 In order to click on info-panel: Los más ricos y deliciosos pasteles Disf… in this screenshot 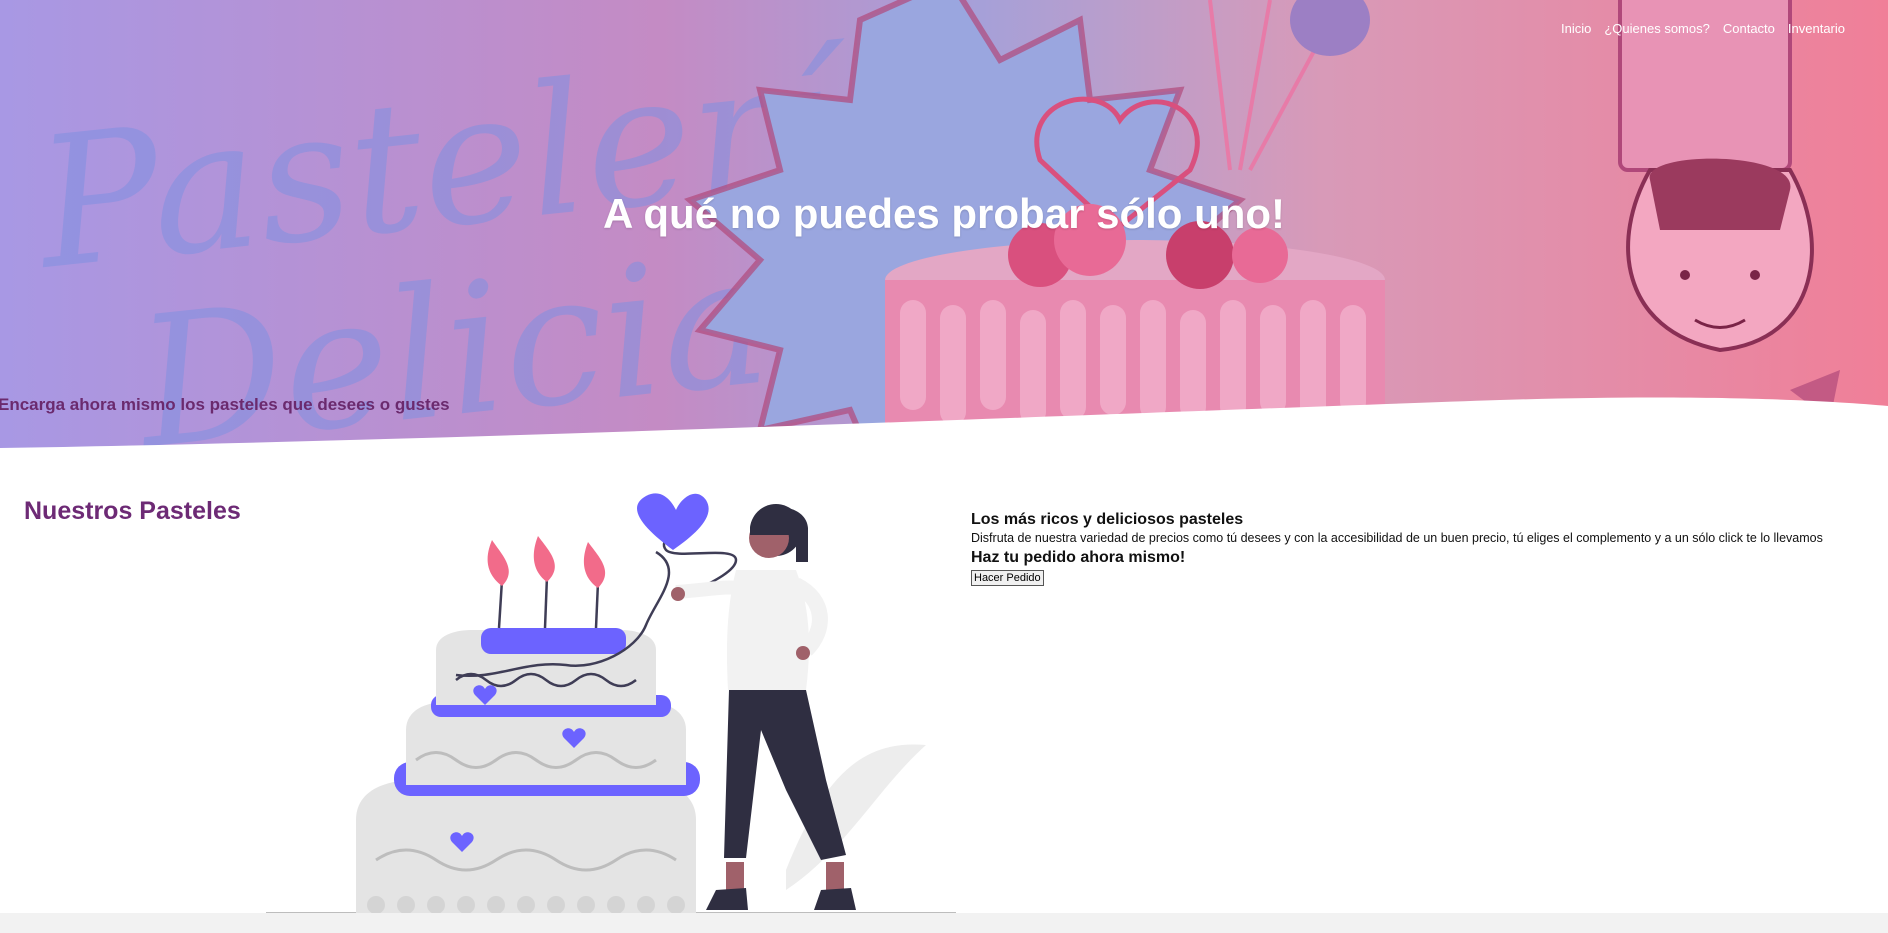, I will do `click(1397, 548)`.